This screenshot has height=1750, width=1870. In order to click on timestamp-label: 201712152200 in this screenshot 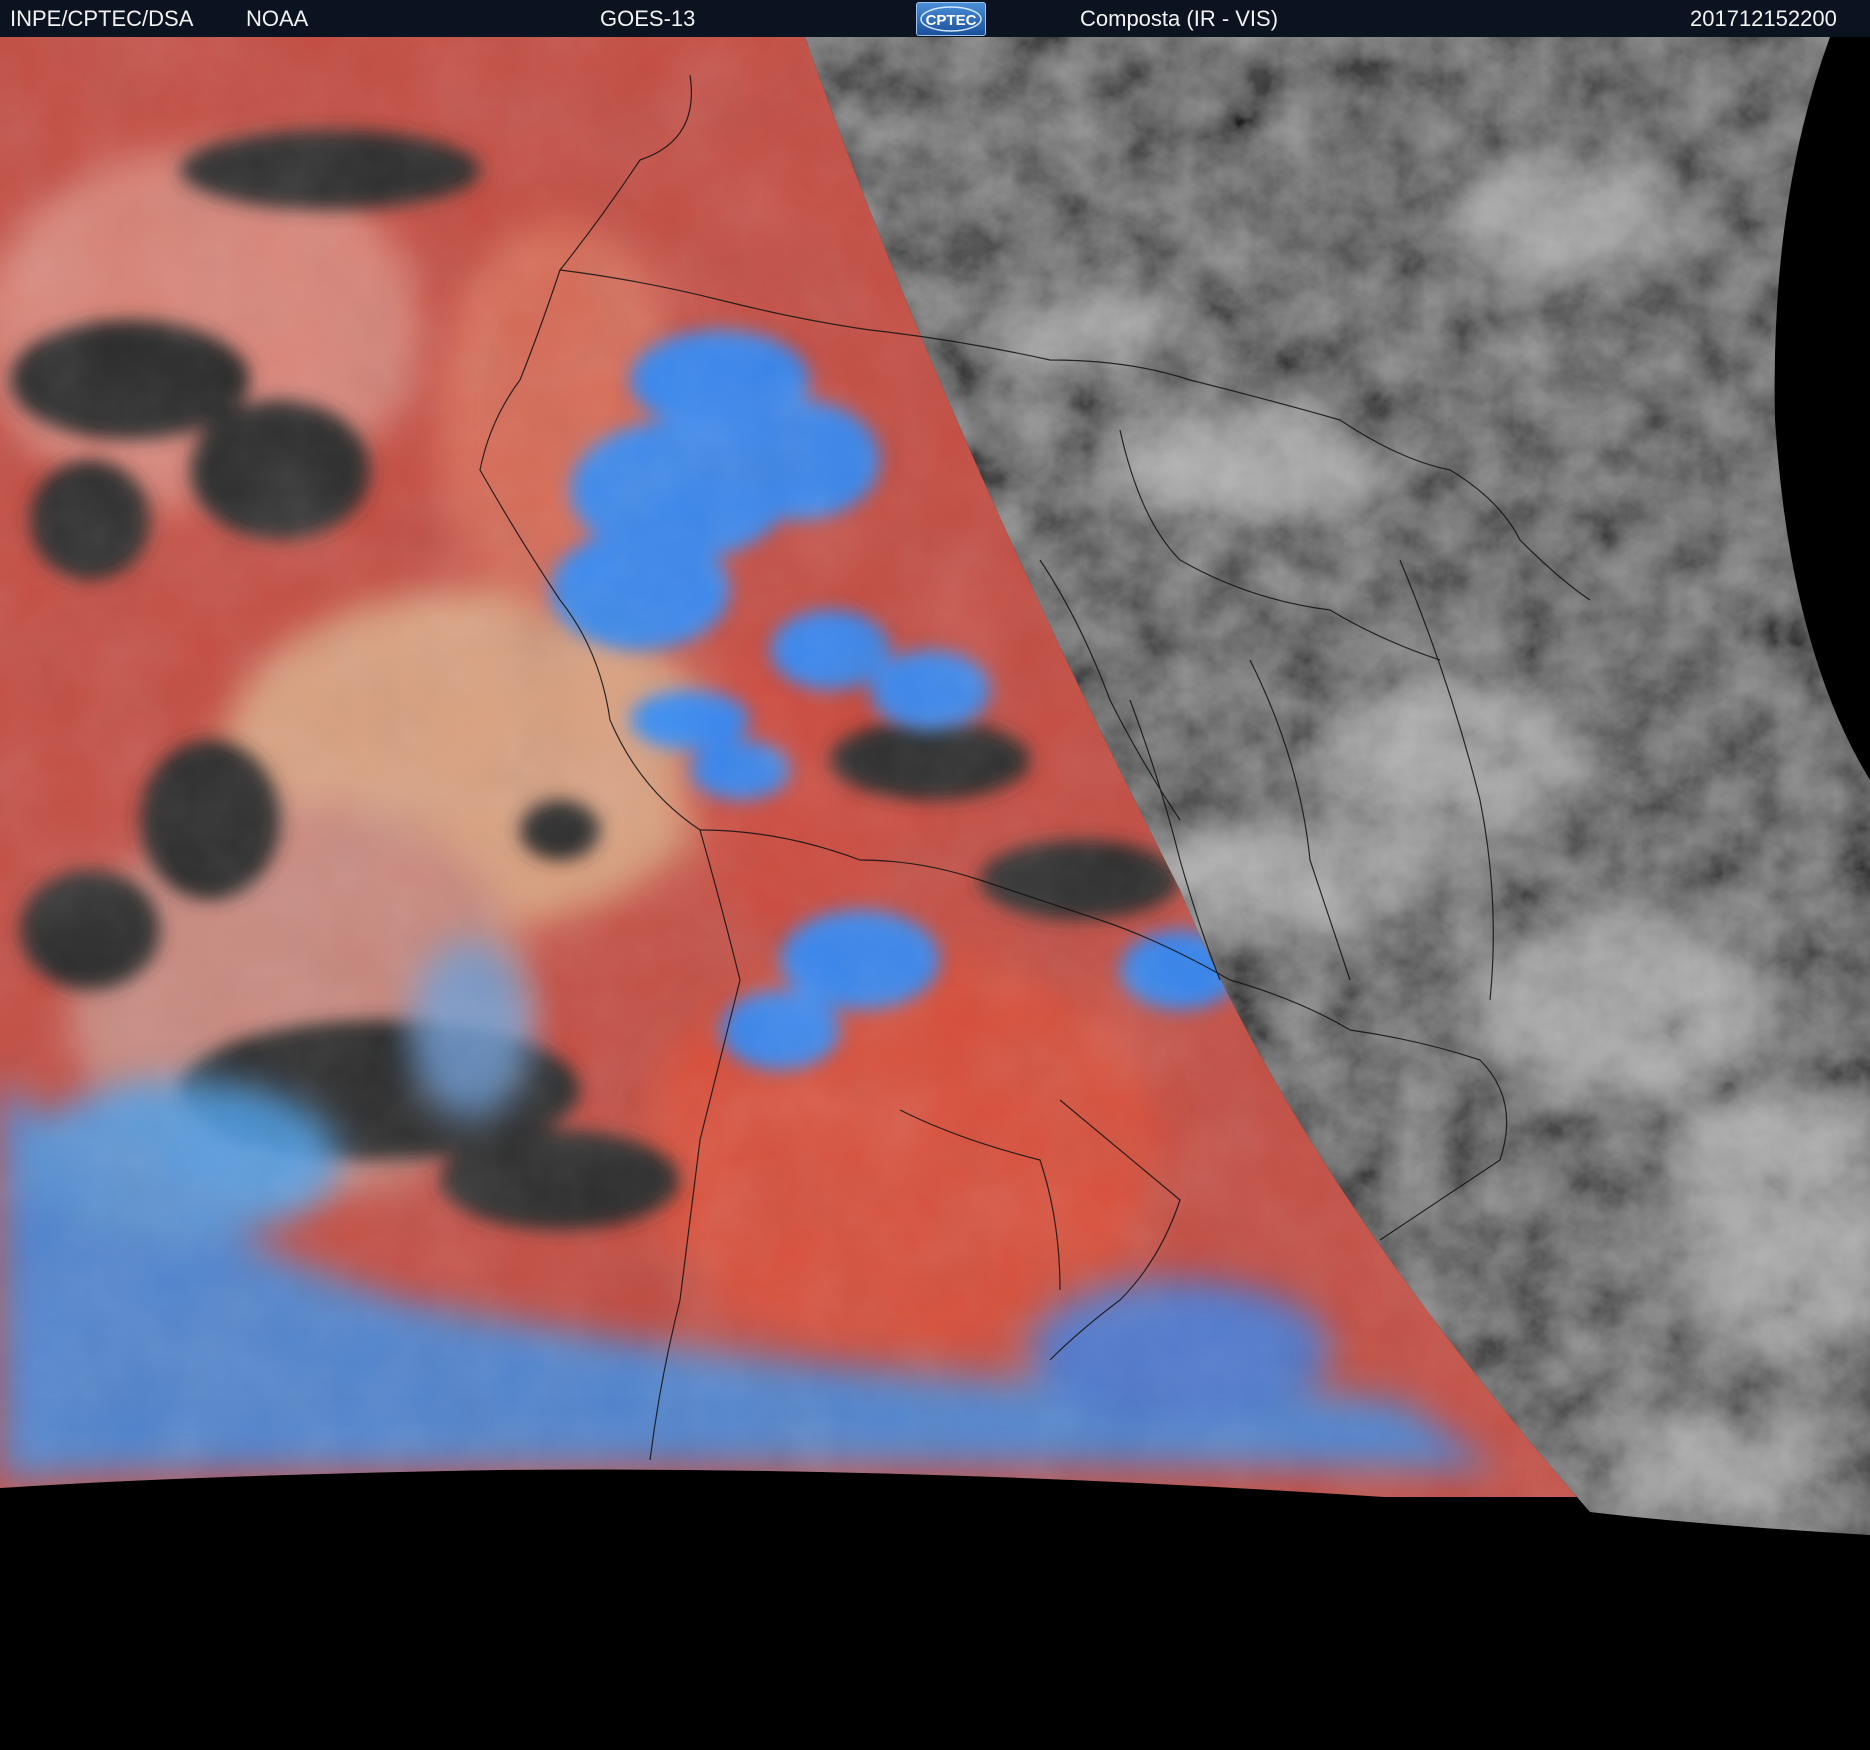, I will do `click(1763, 18)`.